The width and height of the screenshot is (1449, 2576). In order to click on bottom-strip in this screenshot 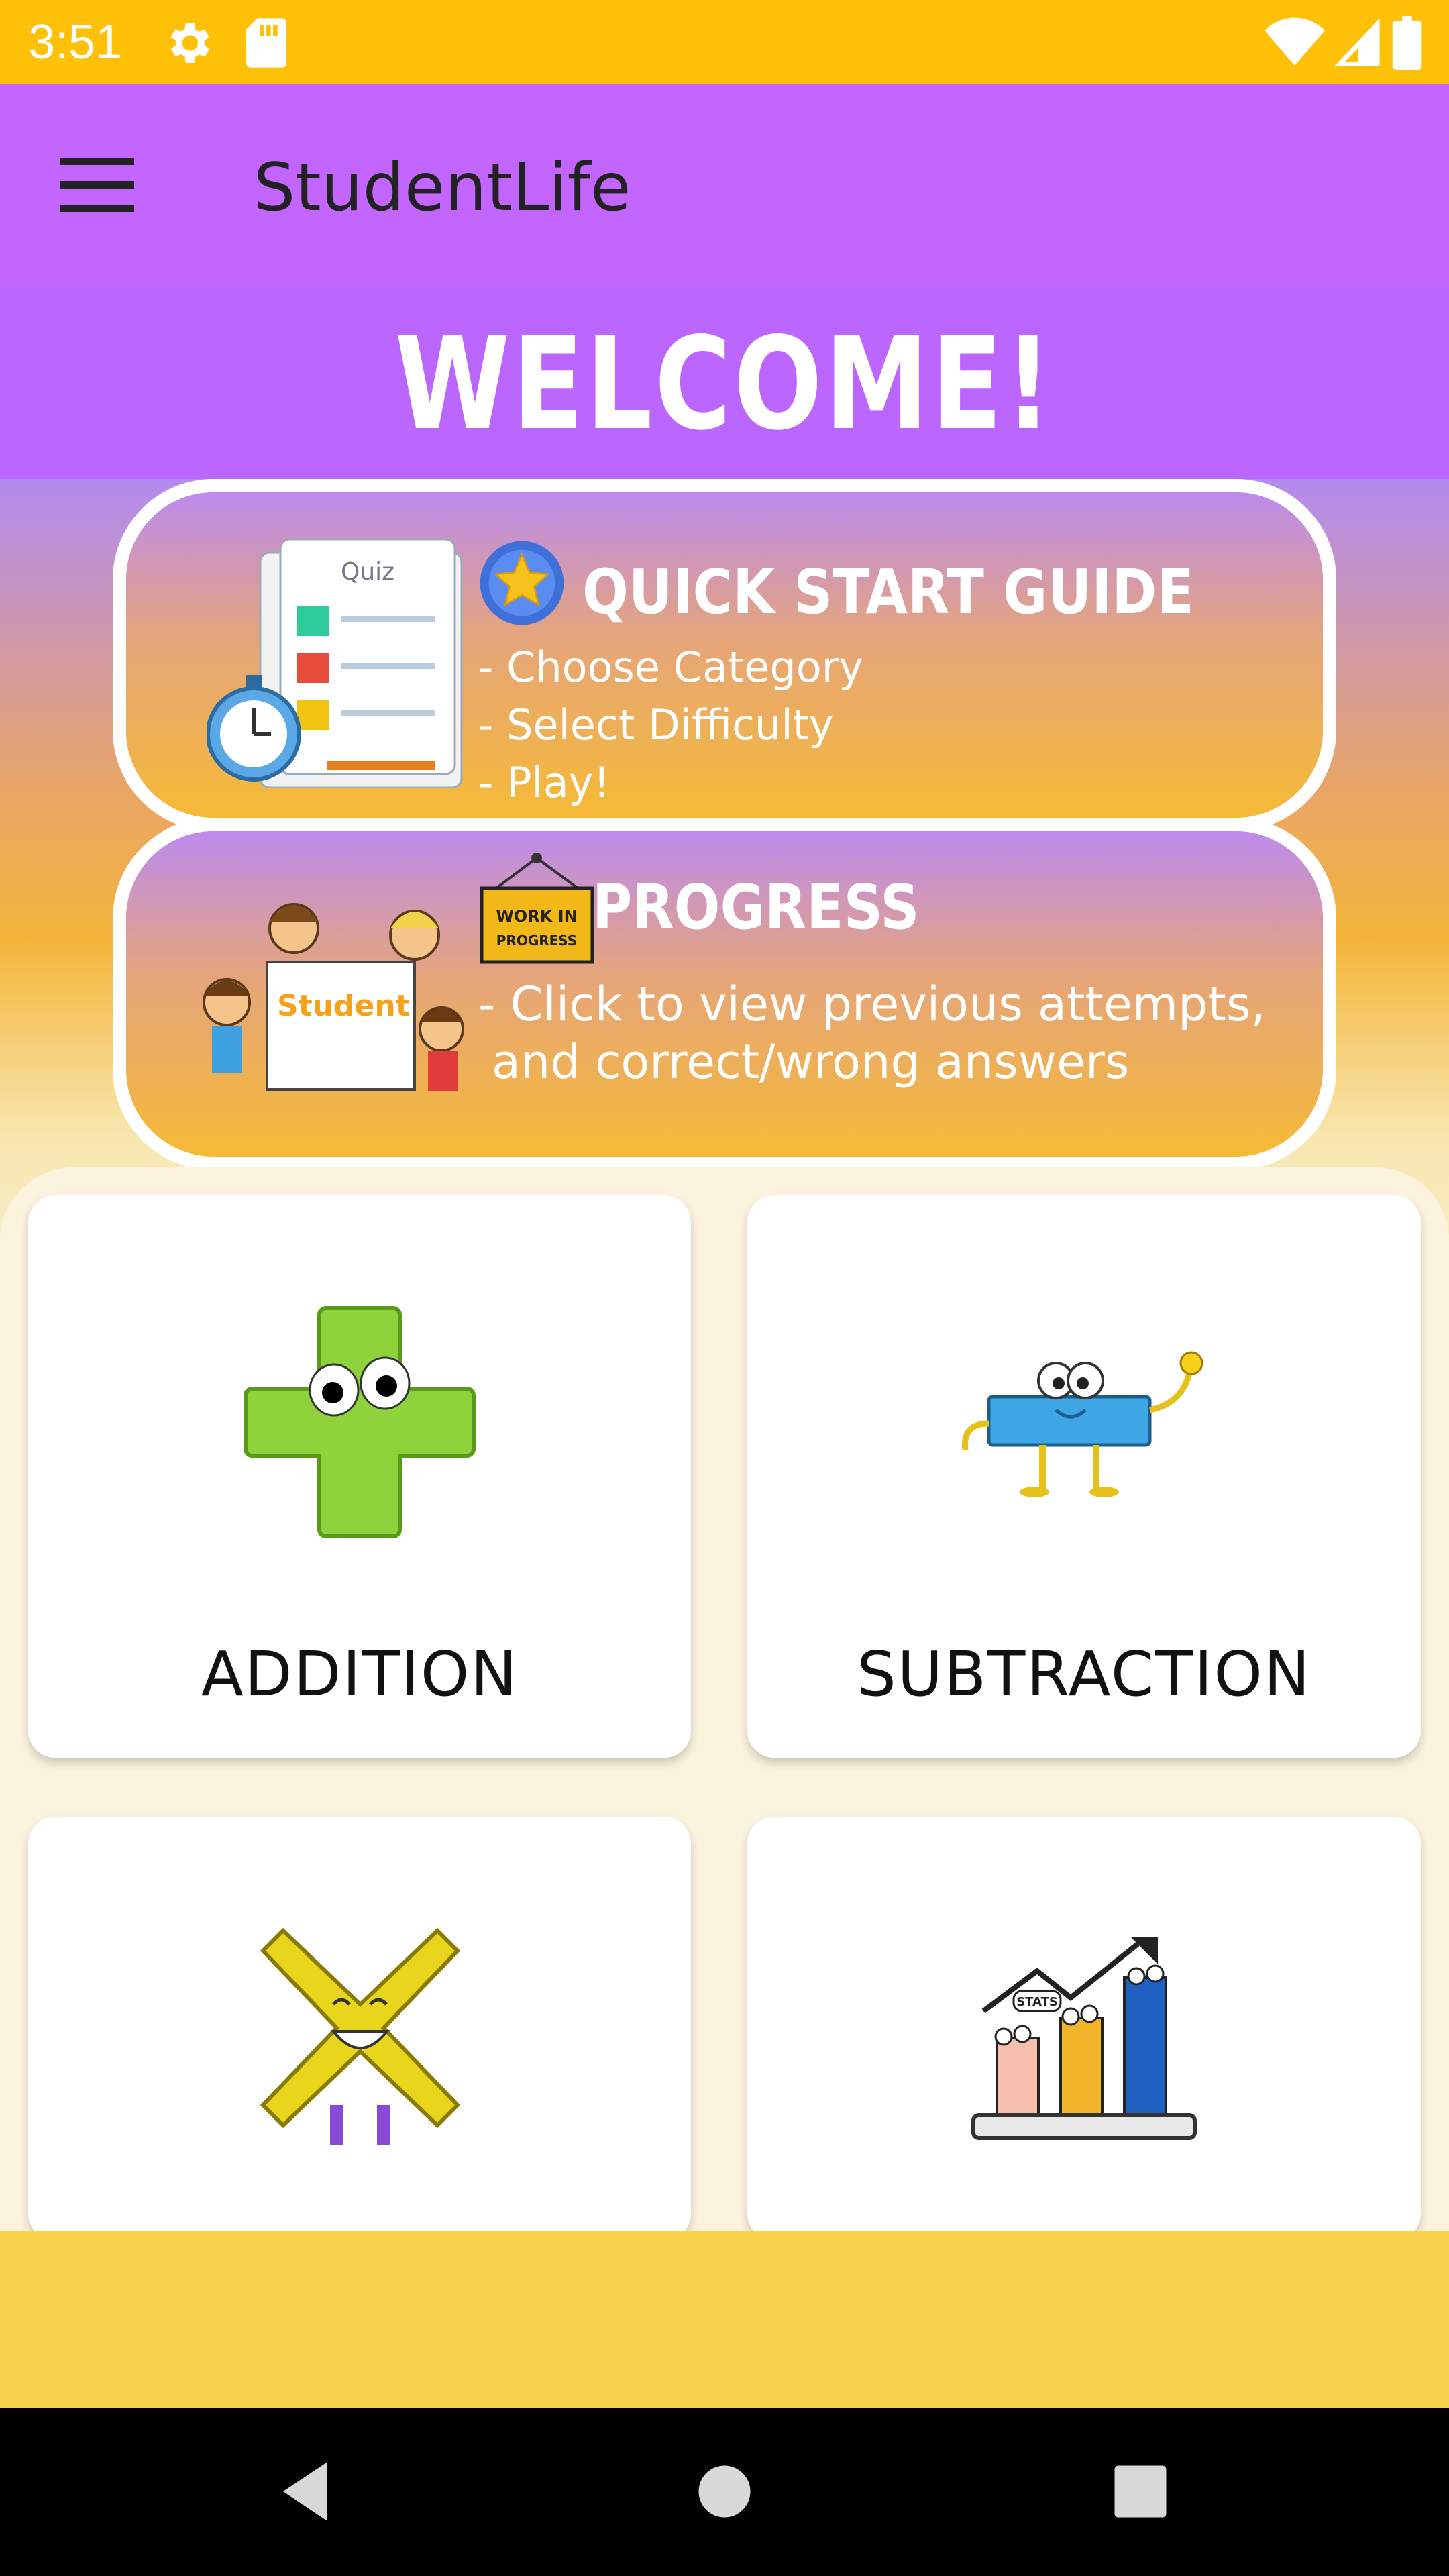, I will do `click(724, 2319)`.